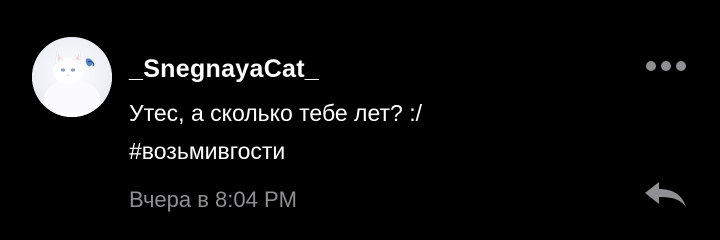 This screenshot has width=720, height=240. I want to click on more-options-button, so click(666, 66).